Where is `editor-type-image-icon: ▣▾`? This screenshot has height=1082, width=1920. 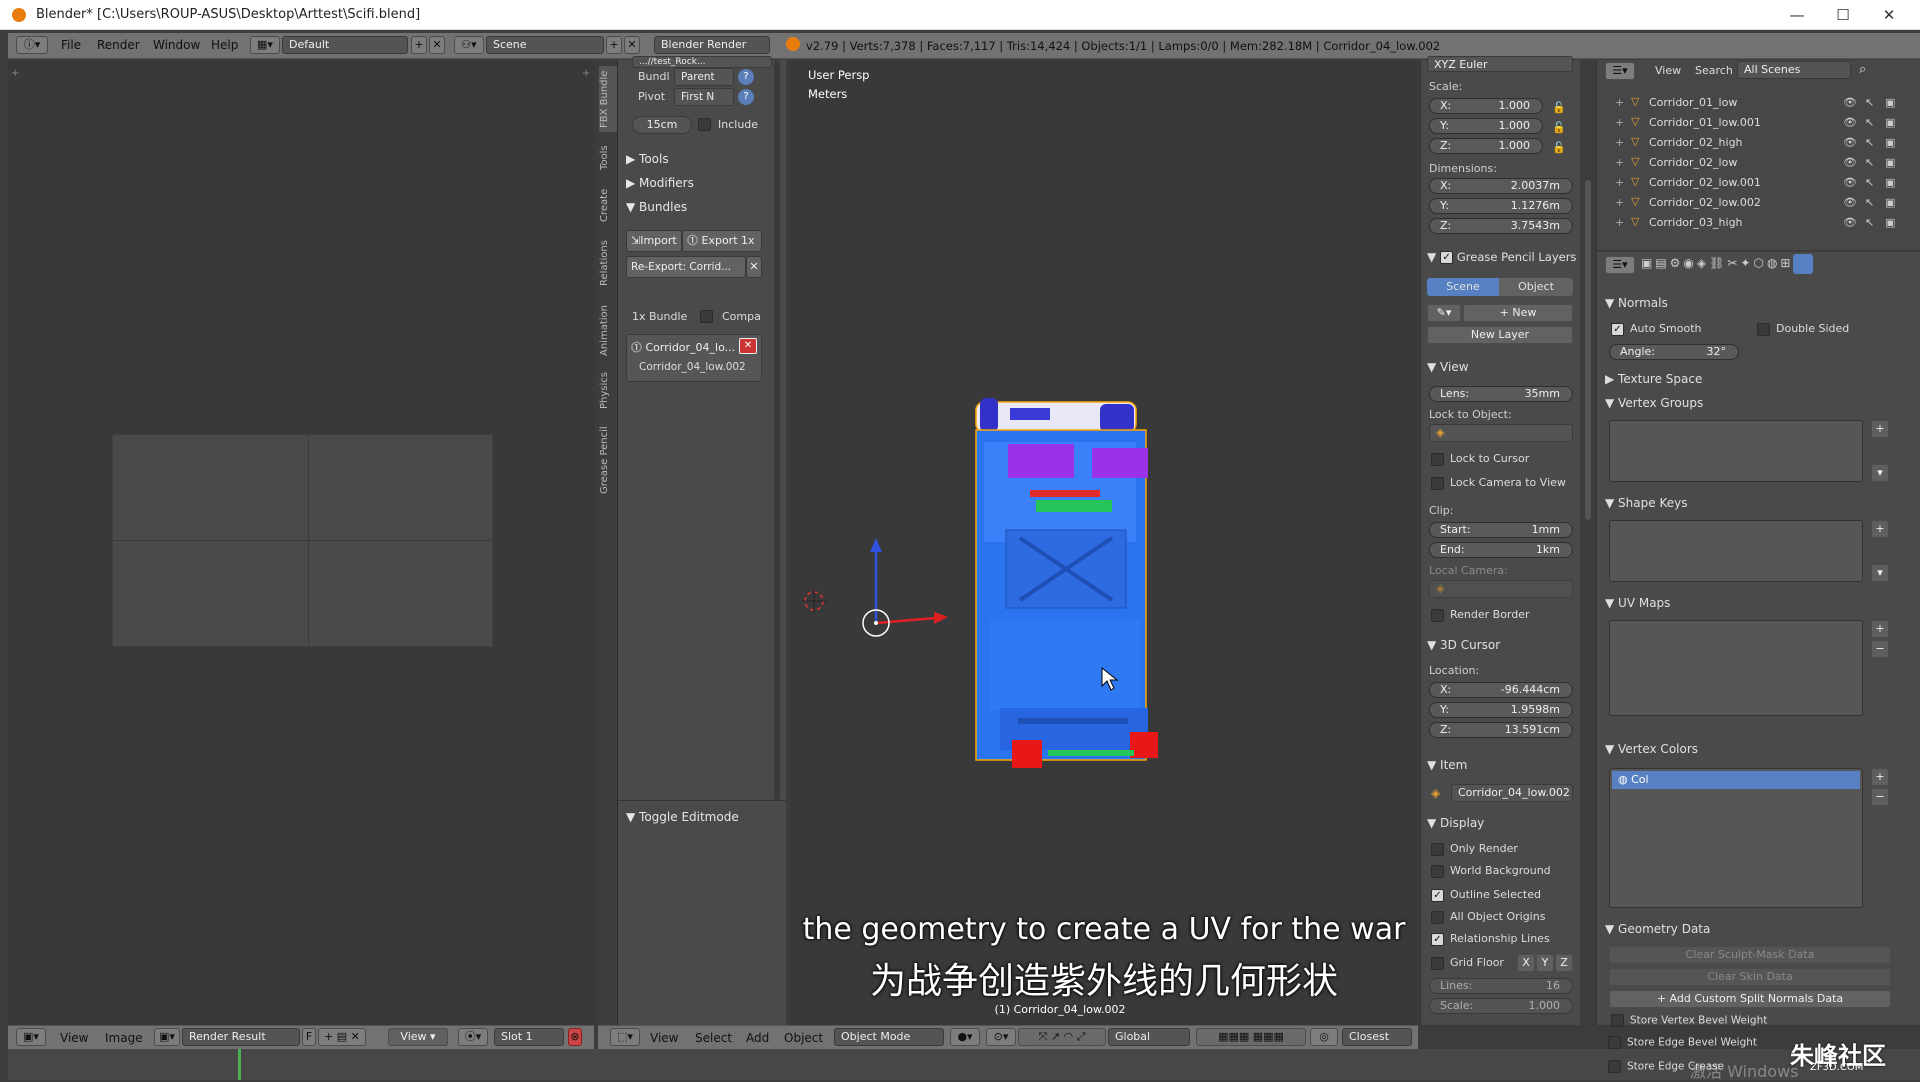
editor-type-image-icon: ▣▾ is located at coordinates (31, 1037).